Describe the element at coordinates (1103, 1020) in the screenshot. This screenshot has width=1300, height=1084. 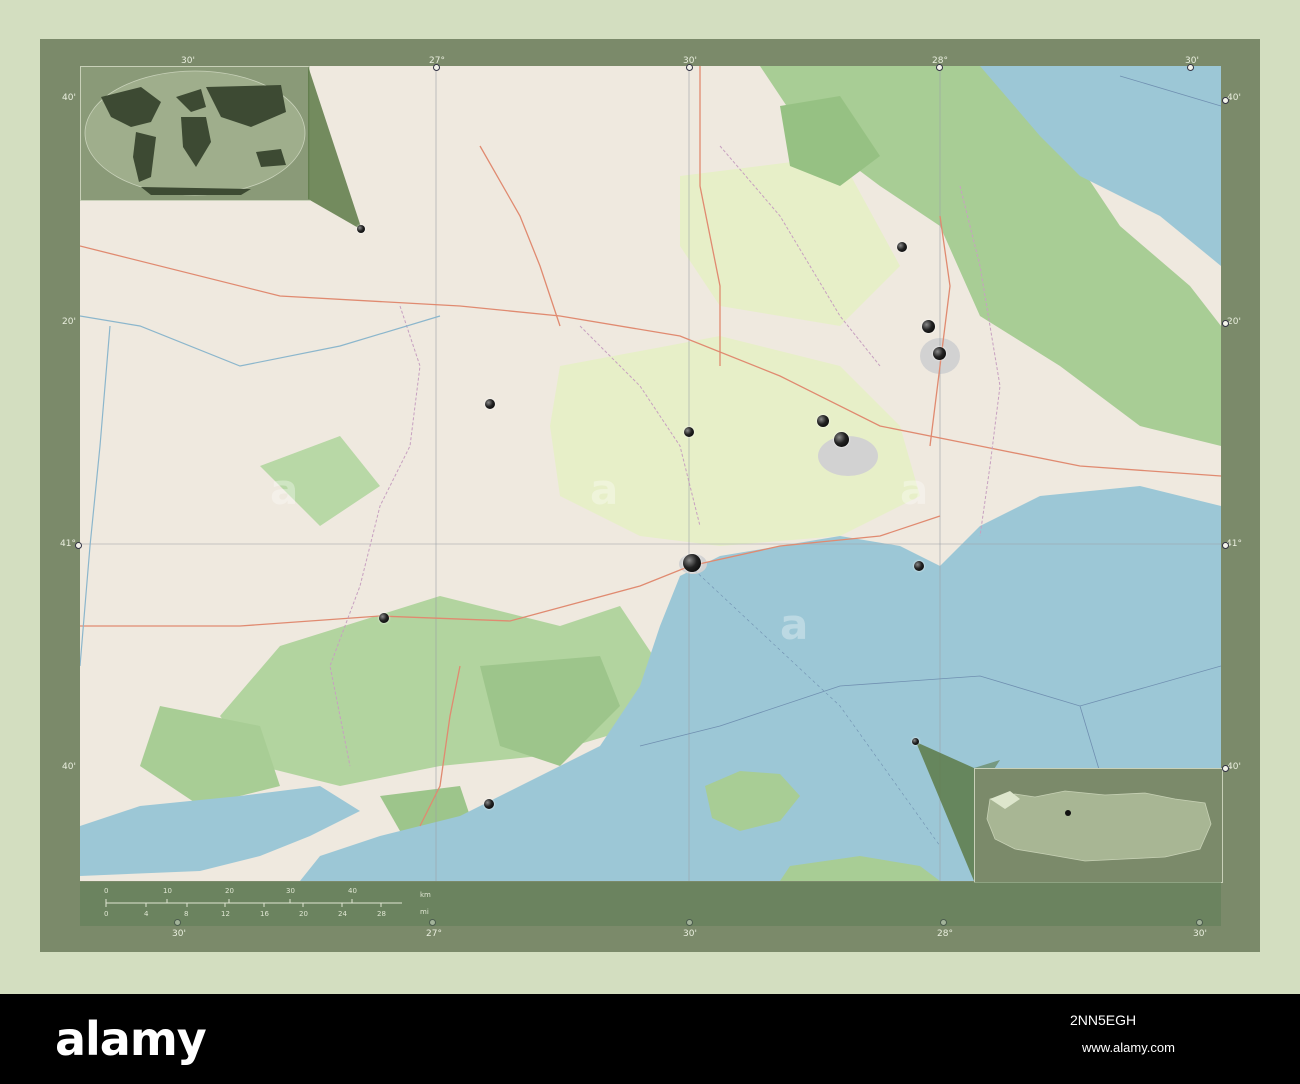
I see `watermark-image-id: 2NN5EGH` at that location.